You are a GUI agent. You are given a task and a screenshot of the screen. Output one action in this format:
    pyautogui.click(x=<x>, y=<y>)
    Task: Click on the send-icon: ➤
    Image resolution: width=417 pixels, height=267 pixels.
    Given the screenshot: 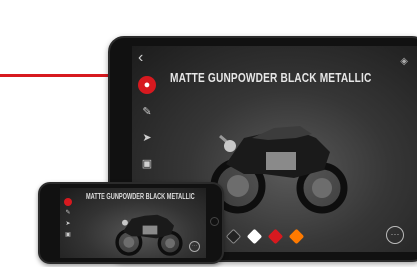 What is the action you would take?
    pyautogui.click(x=147, y=137)
    